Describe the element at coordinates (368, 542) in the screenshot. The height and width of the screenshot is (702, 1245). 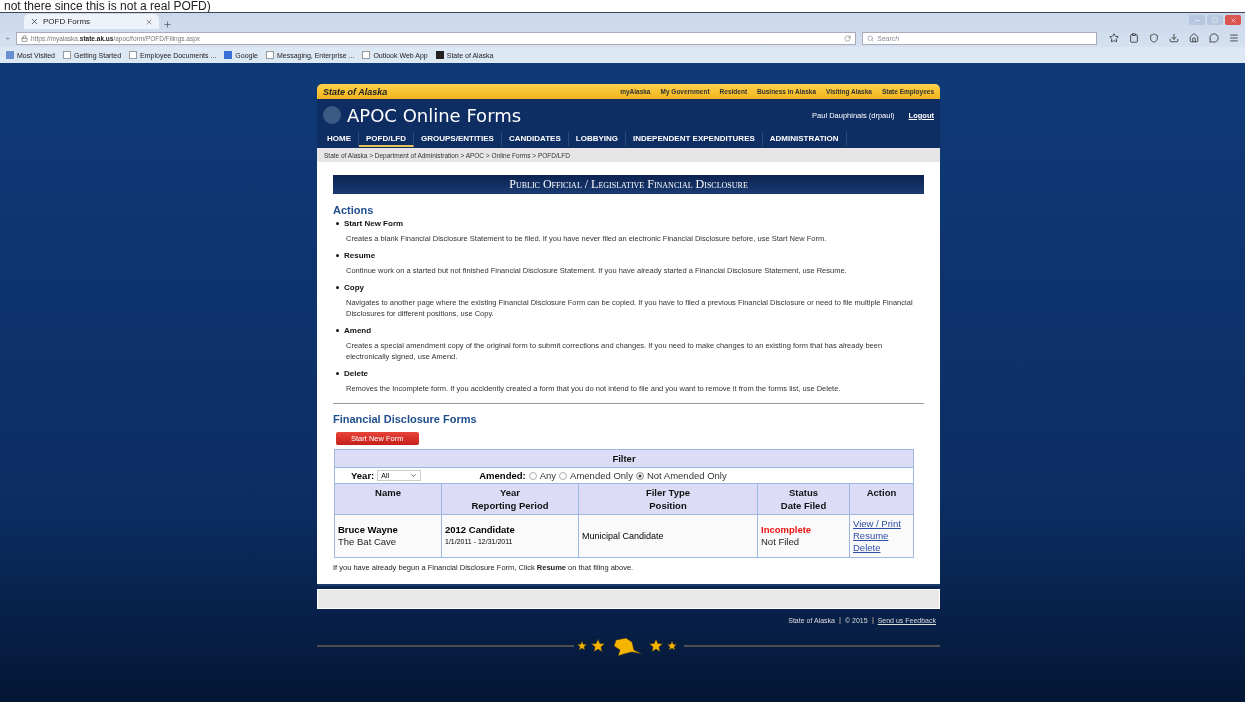
I see `filer-location: The Bat Cave` at that location.